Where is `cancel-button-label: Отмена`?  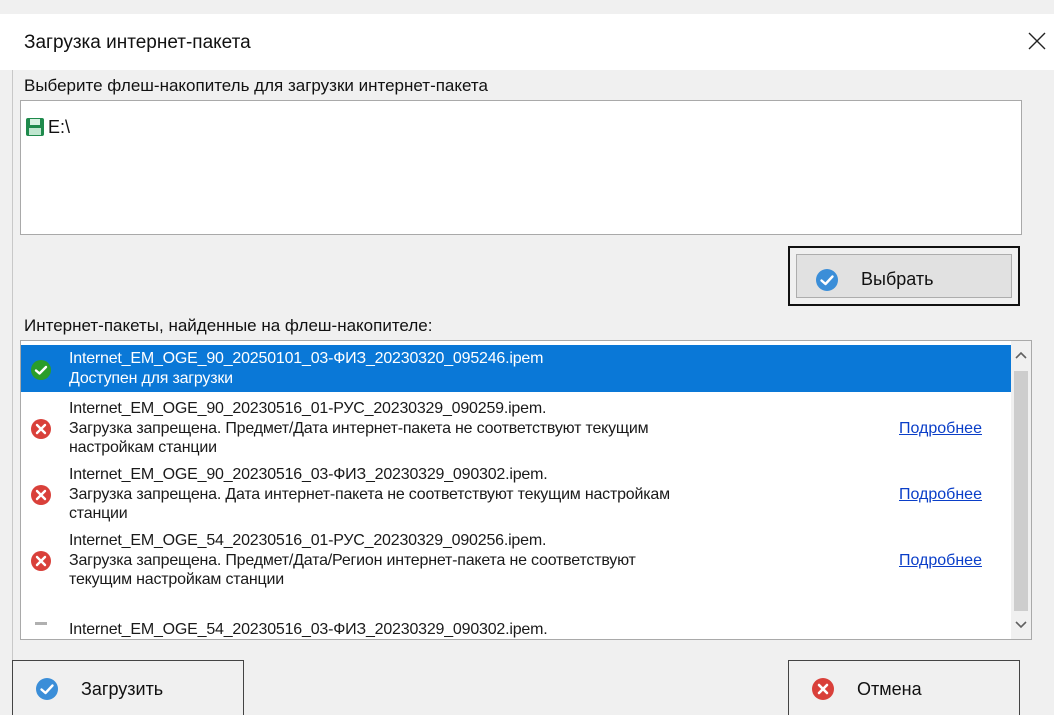 cancel-button-label: Отмена is located at coordinates (889, 689).